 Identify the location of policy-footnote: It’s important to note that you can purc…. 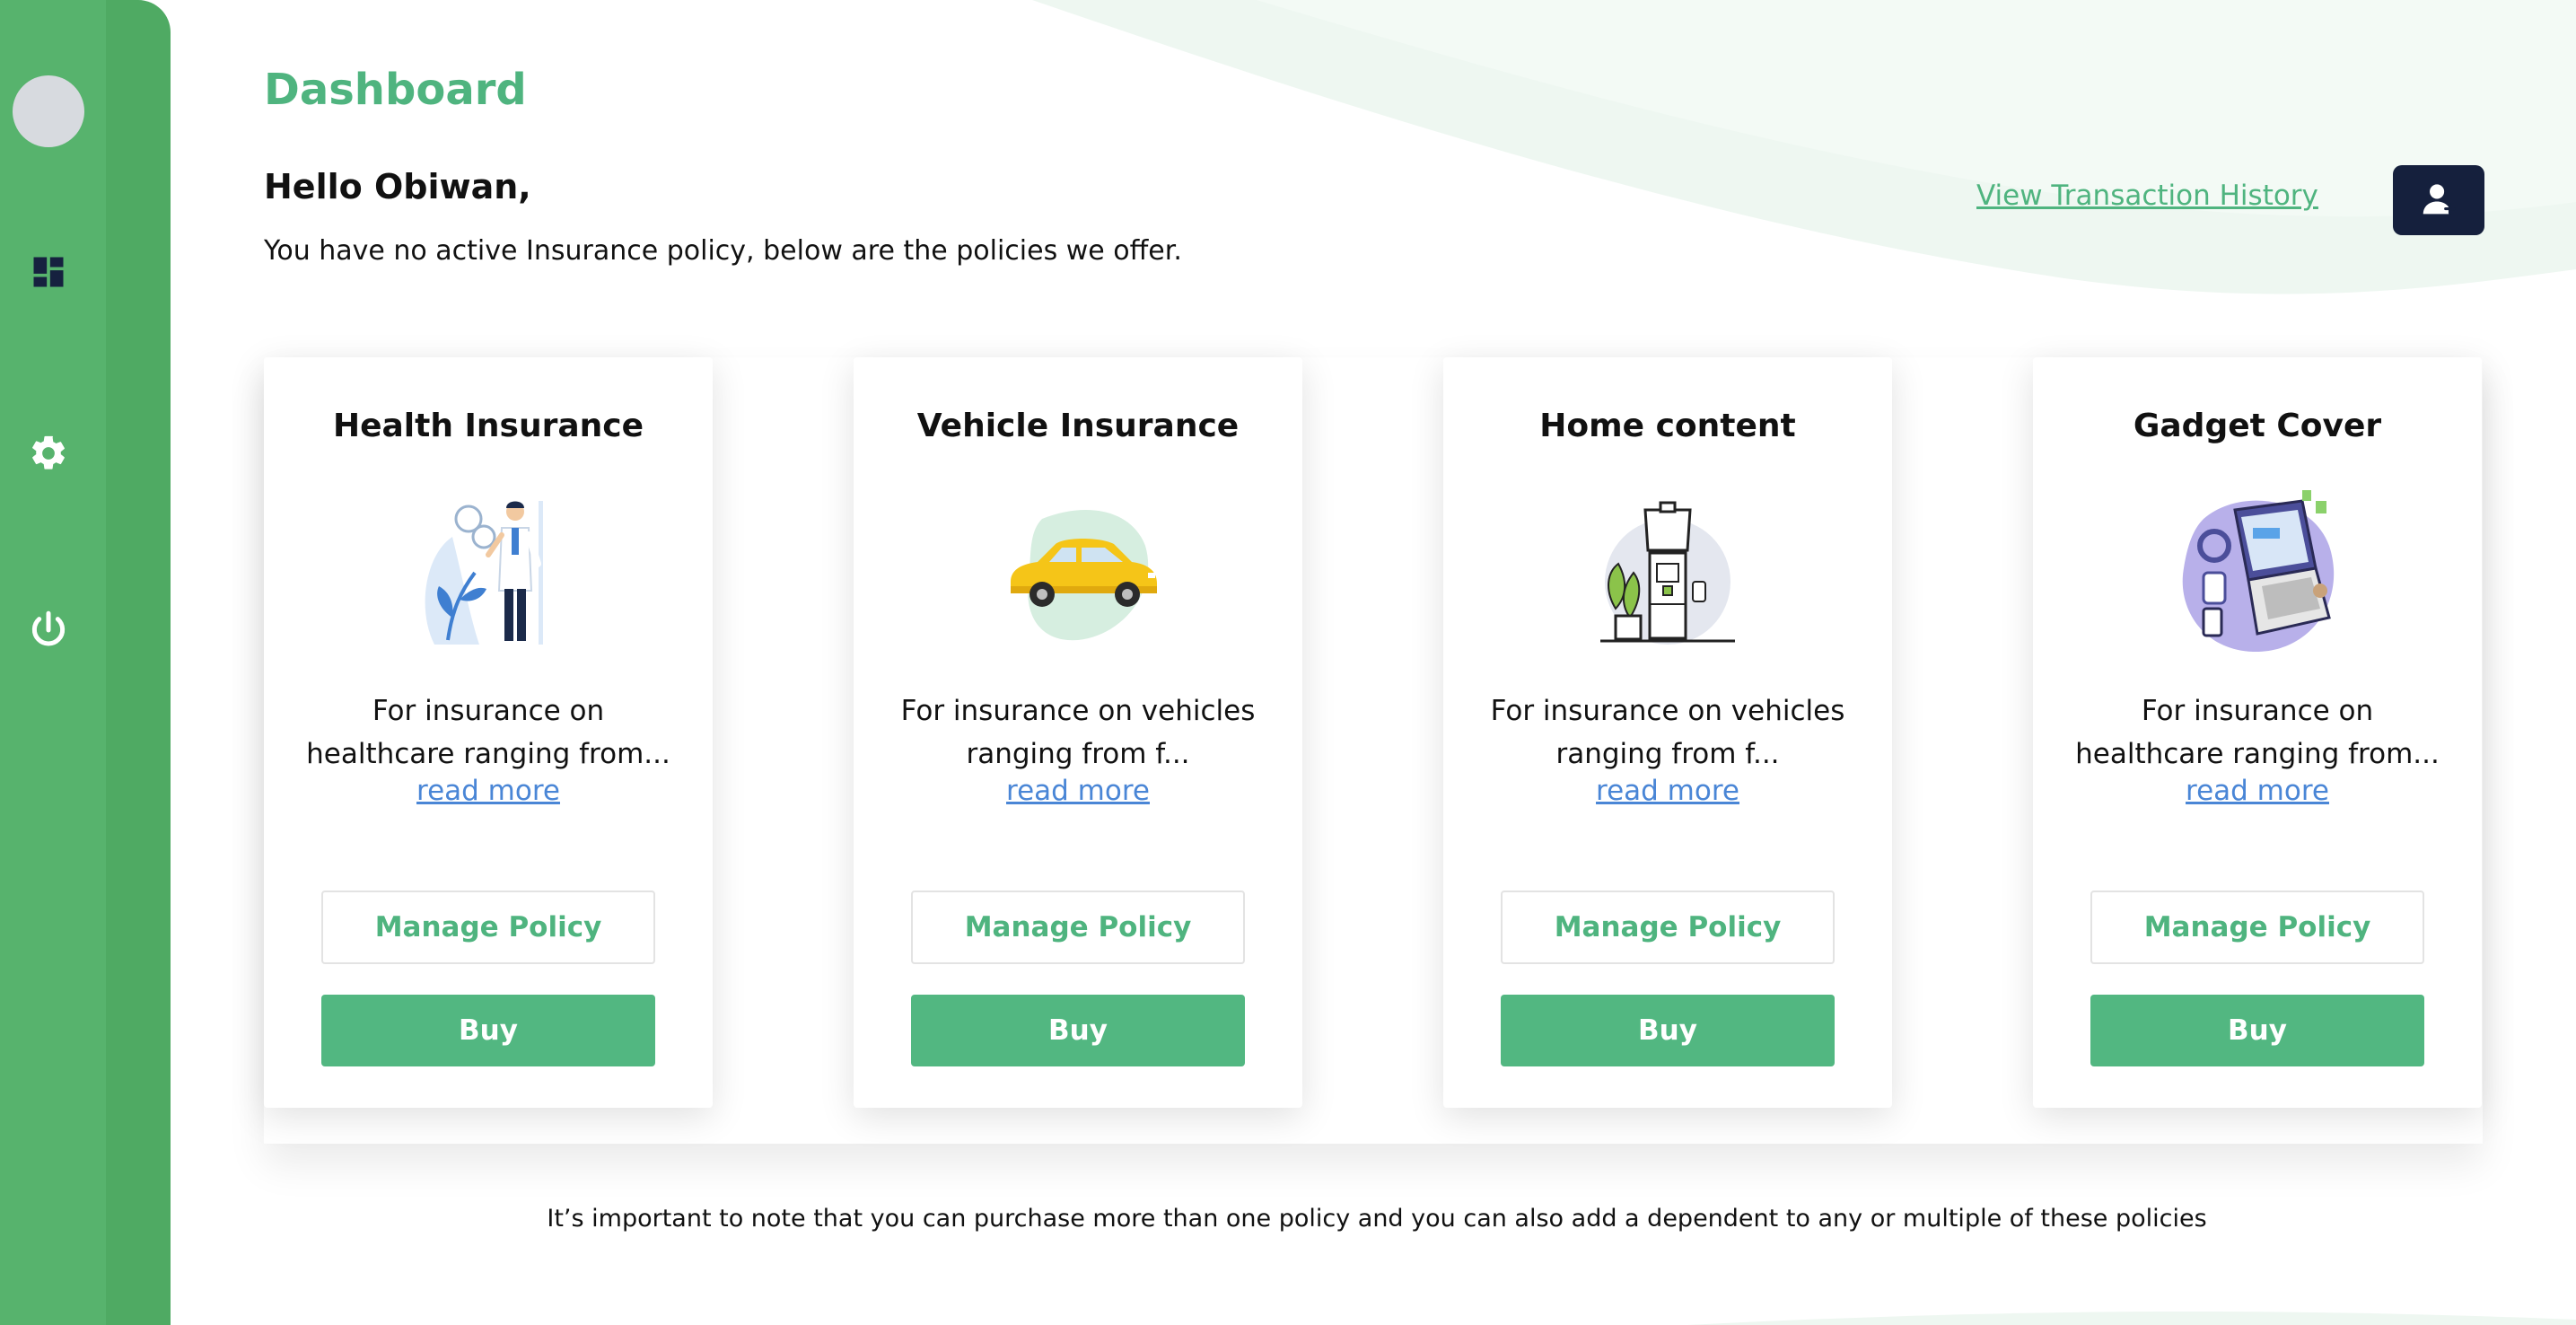
(1377, 1219).